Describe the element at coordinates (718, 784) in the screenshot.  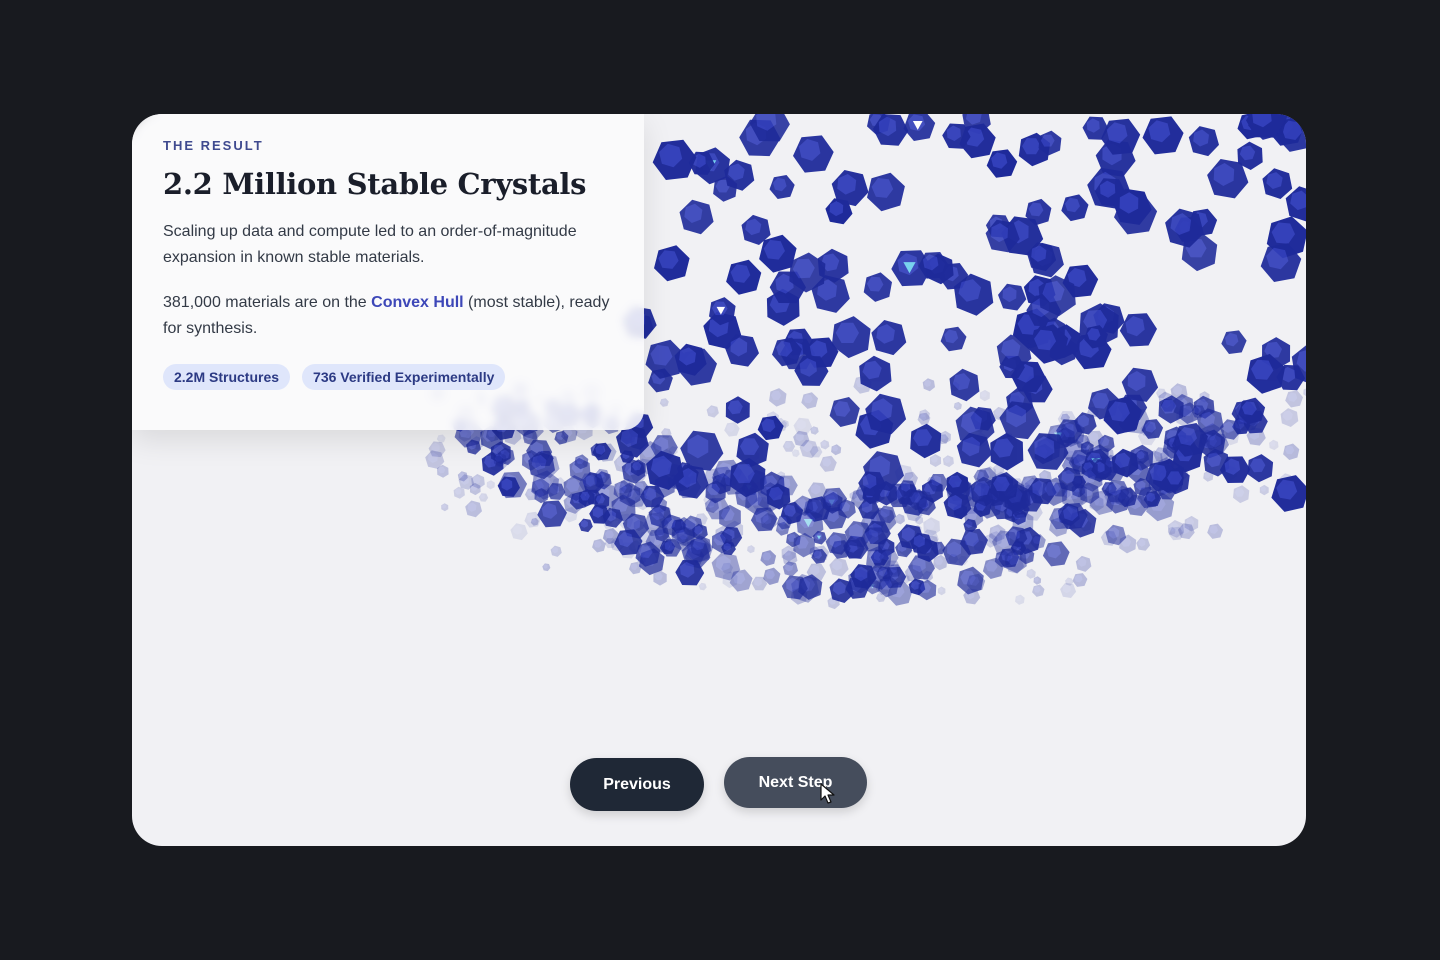
I see `step-navigation: Previous Next Step` at that location.